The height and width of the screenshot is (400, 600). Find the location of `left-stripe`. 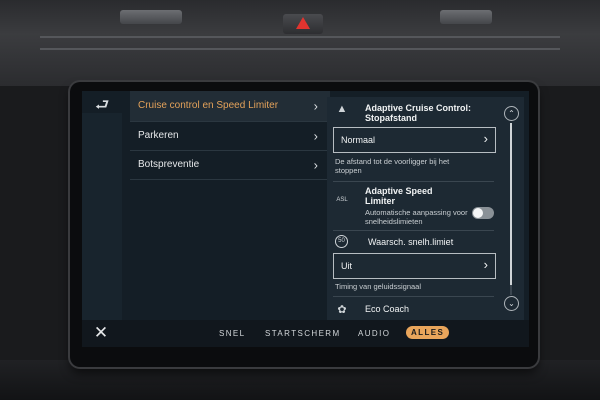

left-stripe is located at coordinates (102, 216).